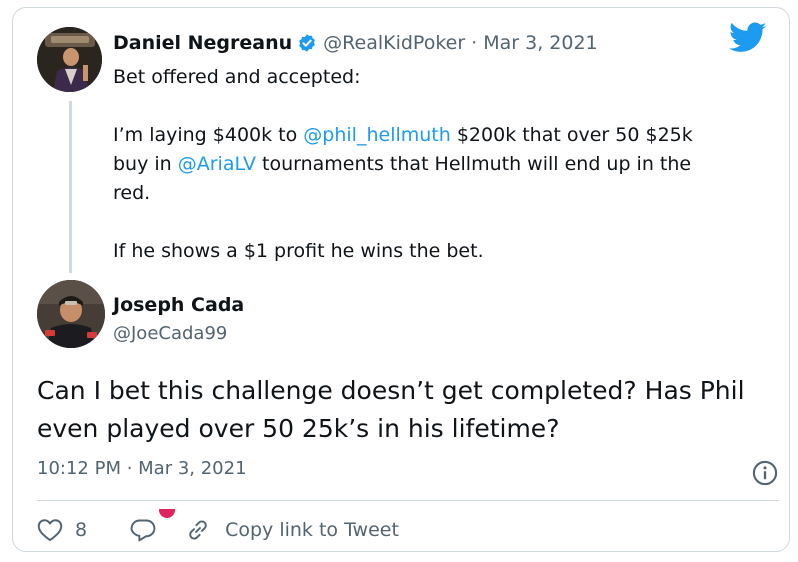 Image resolution: width=798 pixels, height=562 pixels. I want to click on reply-button, so click(152, 525).